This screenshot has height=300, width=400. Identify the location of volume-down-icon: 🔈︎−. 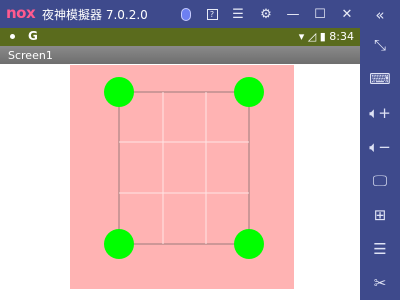
(380, 147).